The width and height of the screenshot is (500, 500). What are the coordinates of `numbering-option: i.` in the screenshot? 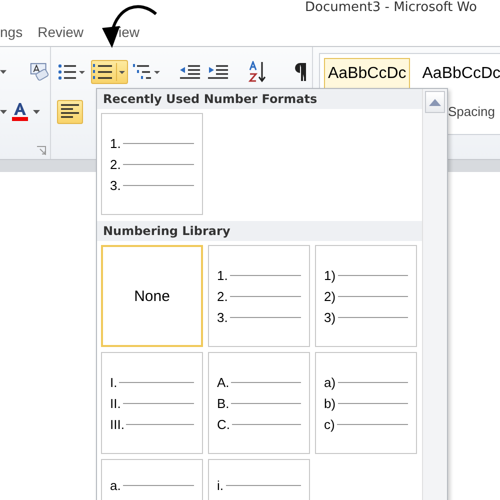 It's located at (259, 479).